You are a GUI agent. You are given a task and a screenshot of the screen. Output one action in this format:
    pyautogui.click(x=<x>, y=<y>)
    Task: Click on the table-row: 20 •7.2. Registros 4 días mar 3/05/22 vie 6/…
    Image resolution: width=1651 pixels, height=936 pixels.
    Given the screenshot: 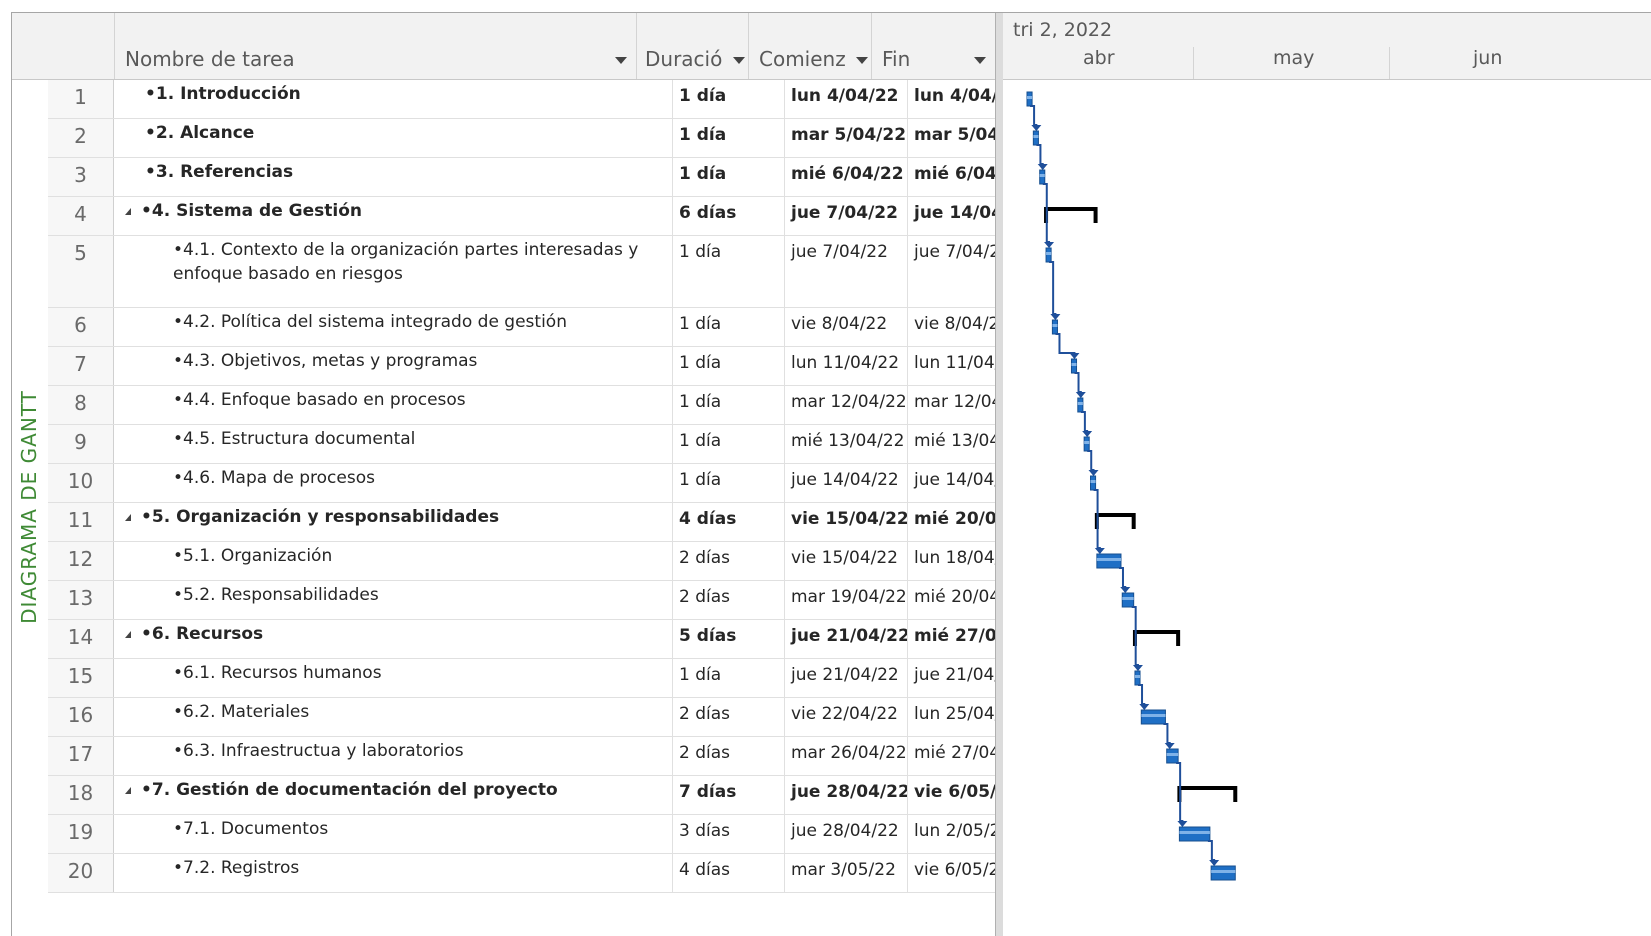 What is the action you would take?
    pyautogui.click(x=545, y=873)
    